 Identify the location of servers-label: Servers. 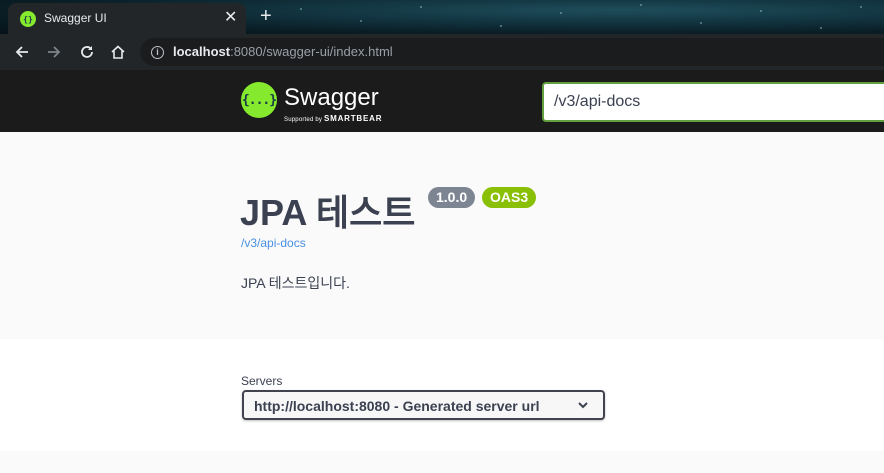
(262, 381).